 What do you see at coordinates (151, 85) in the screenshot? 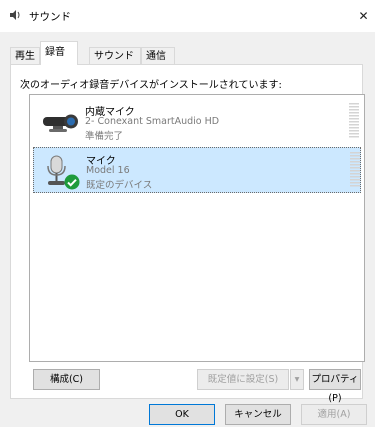
I see `instruction-text: 次のオーディオ録音デバイスがインストールされています:` at bounding box center [151, 85].